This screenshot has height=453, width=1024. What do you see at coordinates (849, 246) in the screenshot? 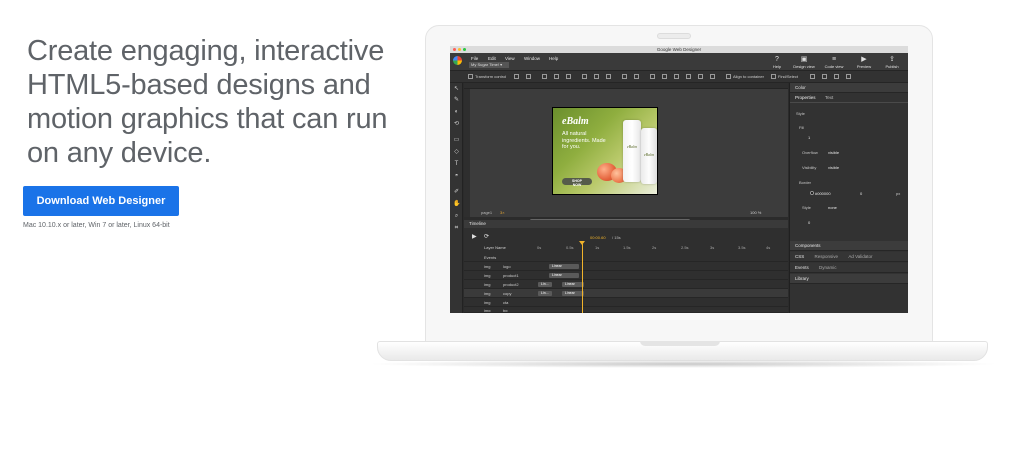
I see `components-panel-header: Components` at bounding box center [849, 246].